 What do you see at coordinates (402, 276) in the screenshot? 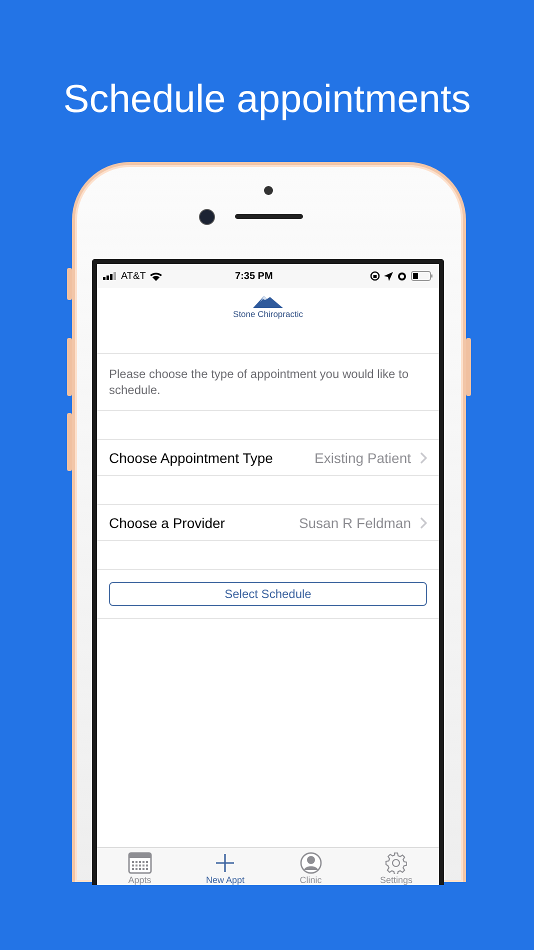
I see `alarm-icon` at bounding box center [402, 276].